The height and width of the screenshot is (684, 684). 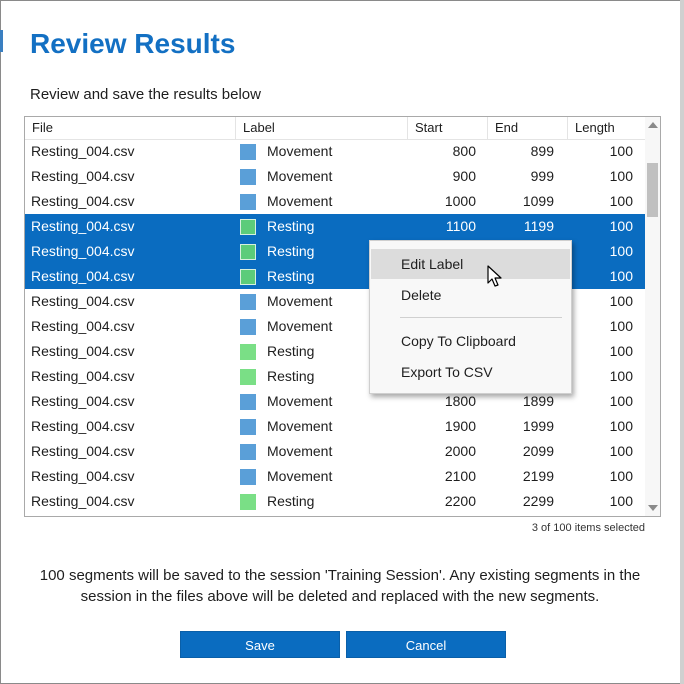 What do you see at coordinates (335, 226) in the screenshot?
I see `table-row: Resting_004.csv Resting 1100 1199 100` at bounding box center [335, 226].